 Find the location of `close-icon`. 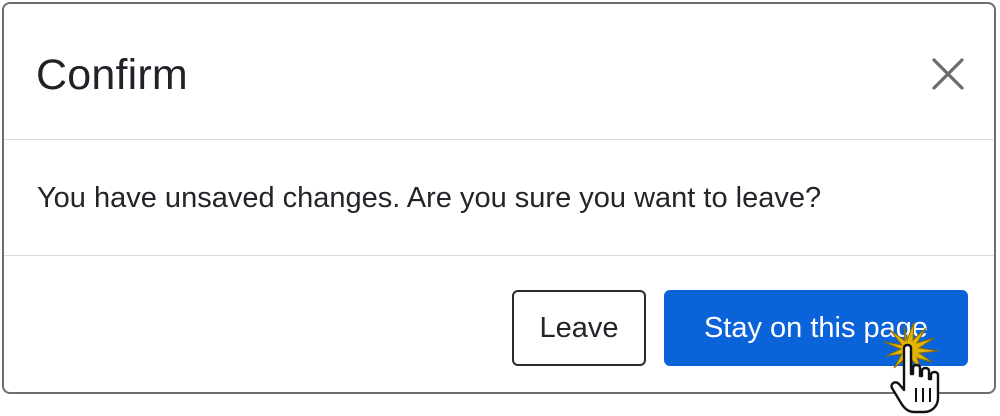

close-icon is located at coordinates (948, 74).